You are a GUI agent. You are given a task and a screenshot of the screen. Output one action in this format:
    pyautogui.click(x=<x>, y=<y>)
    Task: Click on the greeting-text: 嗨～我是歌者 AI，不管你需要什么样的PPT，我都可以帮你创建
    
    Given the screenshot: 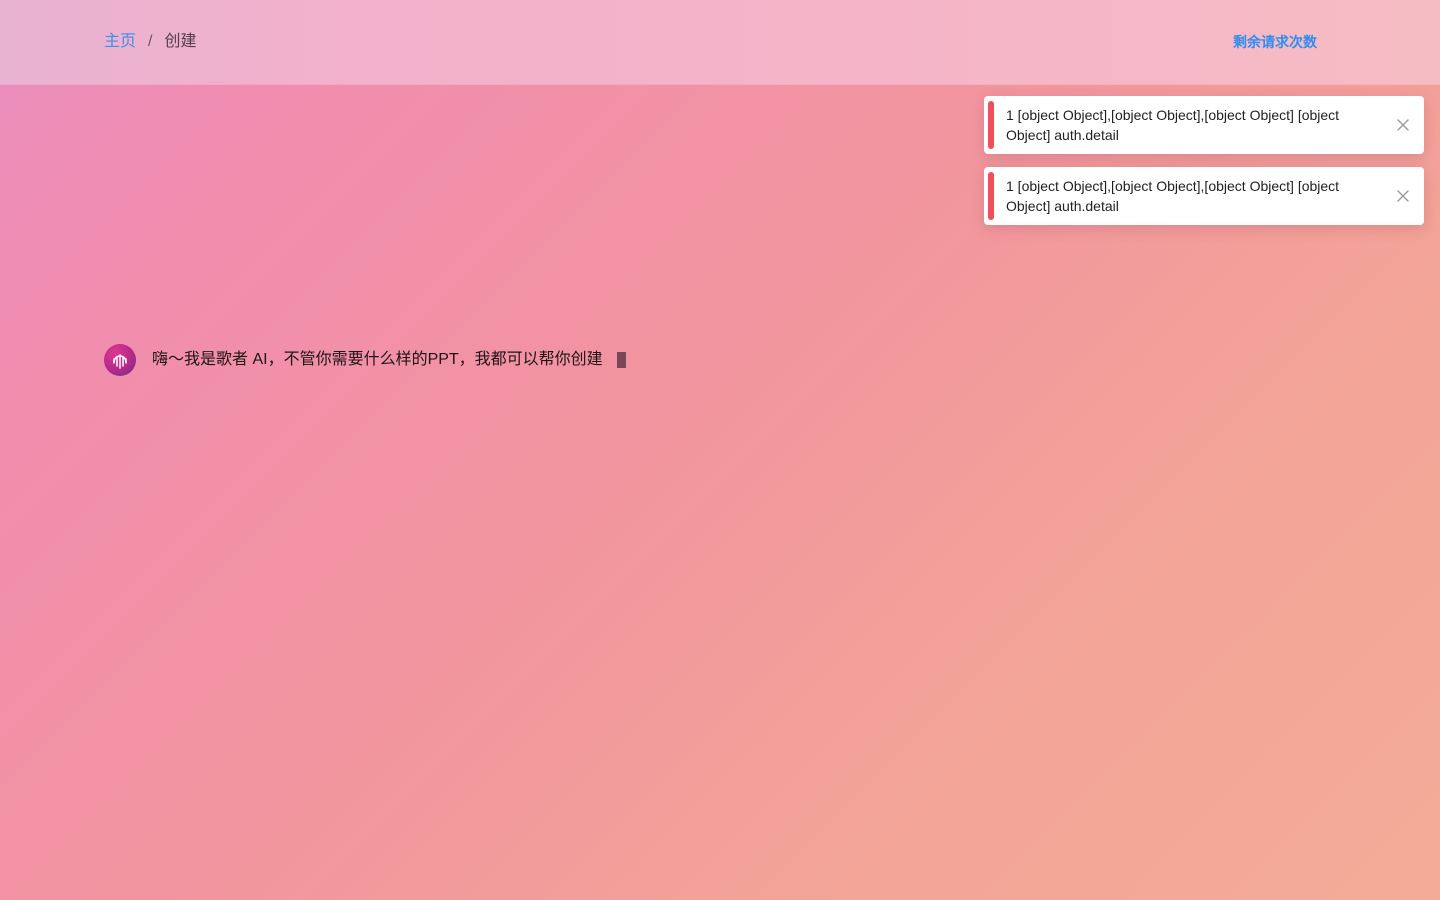 What is the action you would take?
    pyautogui.click(x=389, y=360)
    